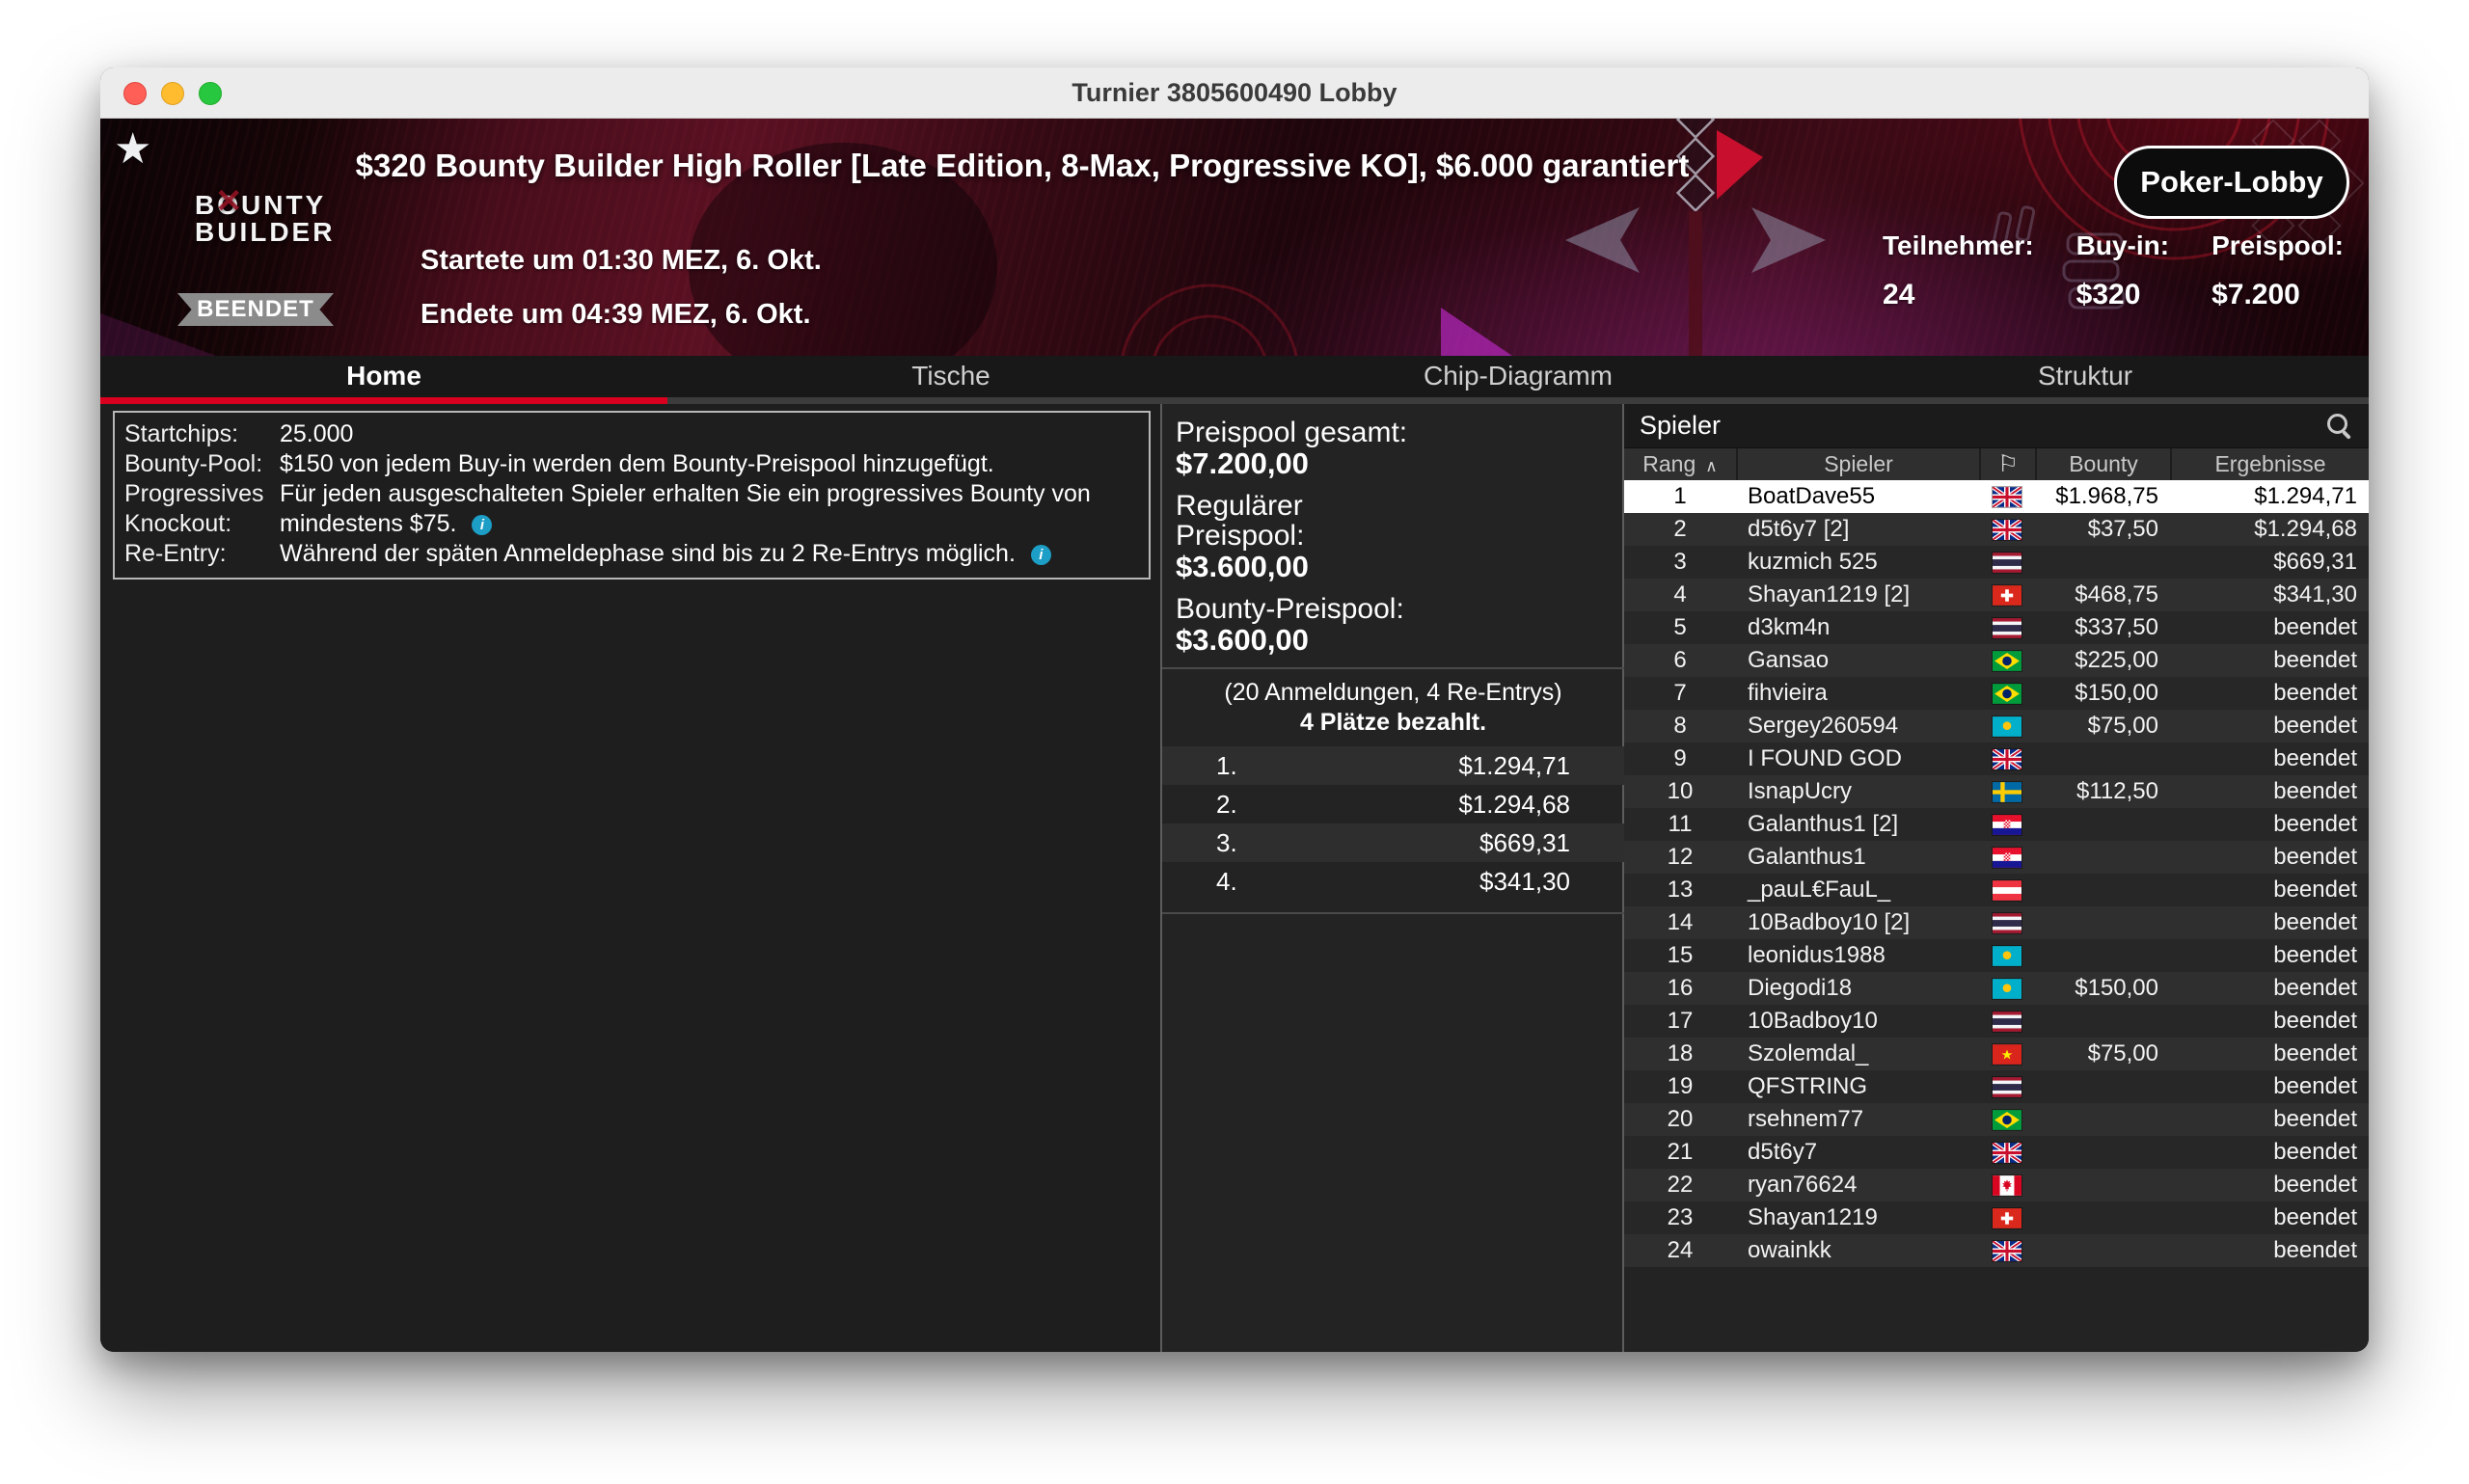 This screenshot has width=2469, height=1484. I want to click on player-row: 15 leonidus1988 beendet, so click(1997, 955).